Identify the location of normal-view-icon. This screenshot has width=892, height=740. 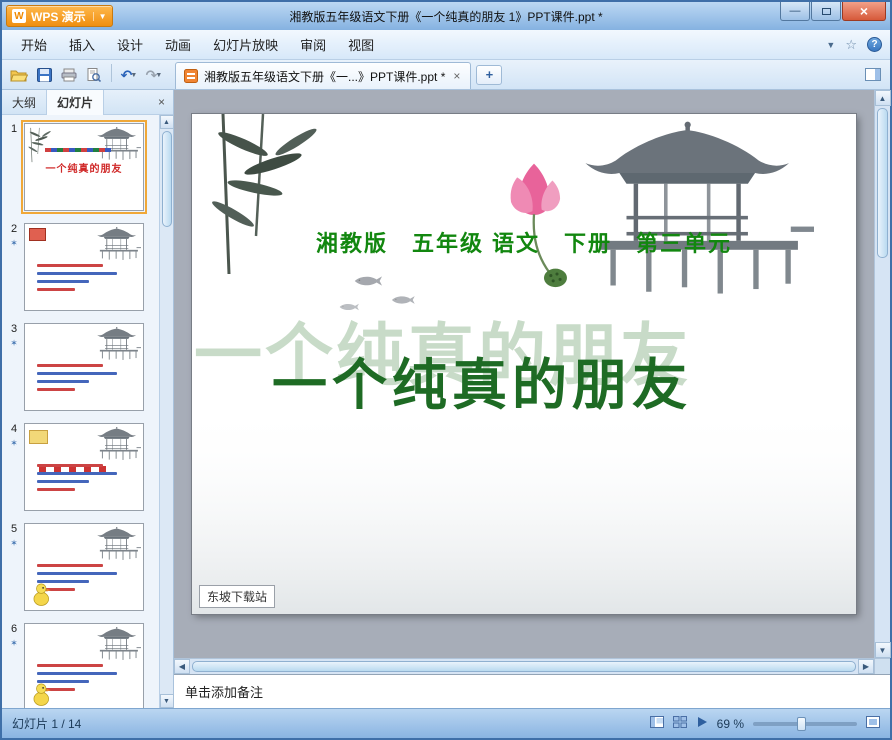
(656, 722).